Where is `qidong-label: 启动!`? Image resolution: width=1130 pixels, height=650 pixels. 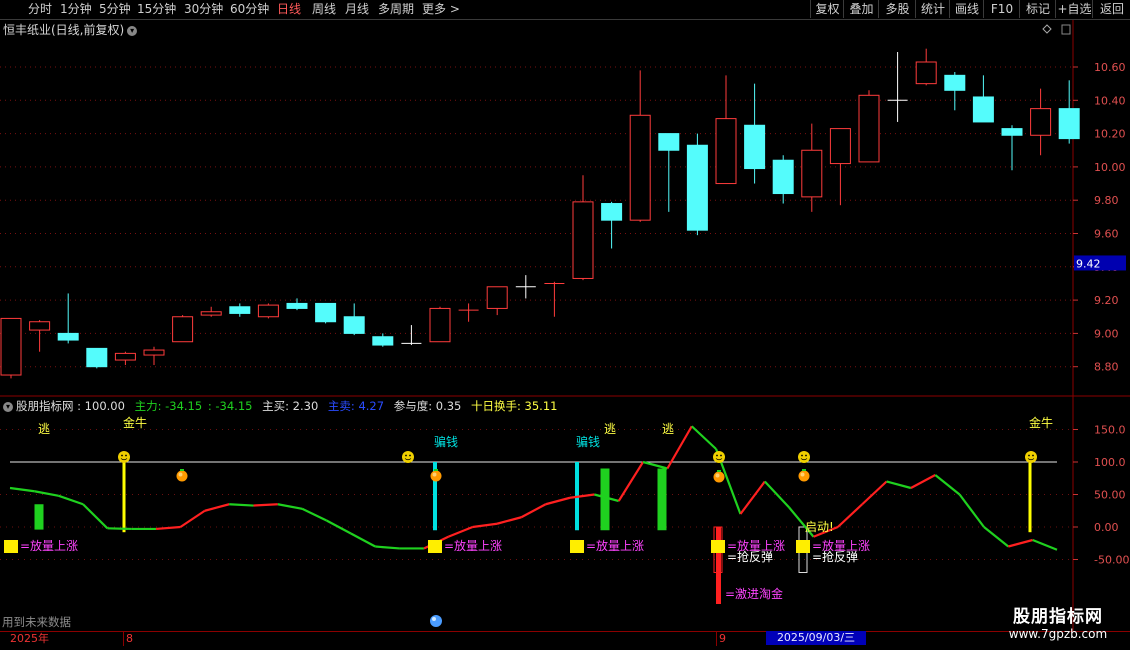 qidong-label: 启动! is located at coordinates (819, 527).